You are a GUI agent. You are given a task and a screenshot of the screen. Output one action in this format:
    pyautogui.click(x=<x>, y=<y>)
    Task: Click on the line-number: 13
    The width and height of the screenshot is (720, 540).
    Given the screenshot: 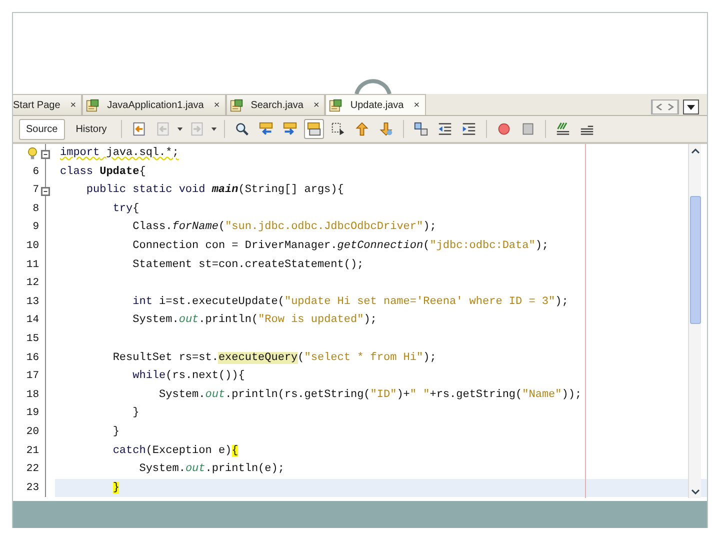 What is the action you would take?
    pyautogui.click(x=32, y=302)
    